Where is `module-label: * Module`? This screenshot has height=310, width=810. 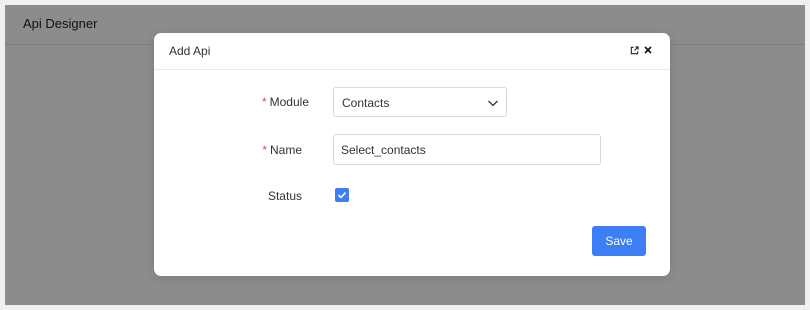 module-label: * Module is located at coordinates (281, 102).